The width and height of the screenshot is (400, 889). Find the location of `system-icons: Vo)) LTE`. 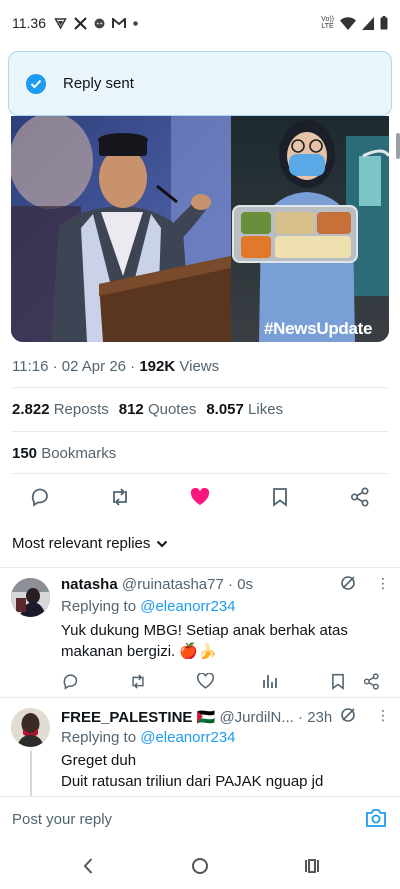

system-icons: Vo)) LTE is located at coordinates (354, 23).